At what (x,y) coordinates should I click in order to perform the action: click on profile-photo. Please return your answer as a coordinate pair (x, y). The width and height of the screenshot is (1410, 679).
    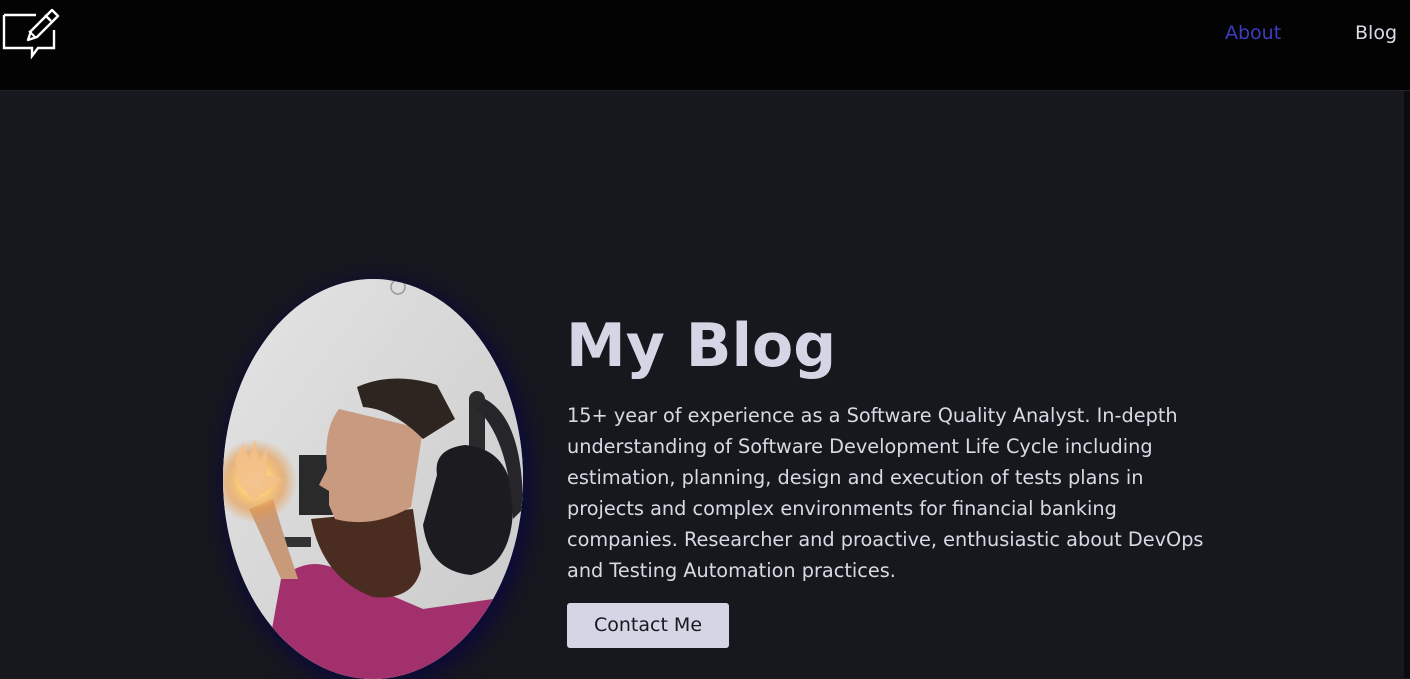
    Looking at the image, I should click on (373, 479).